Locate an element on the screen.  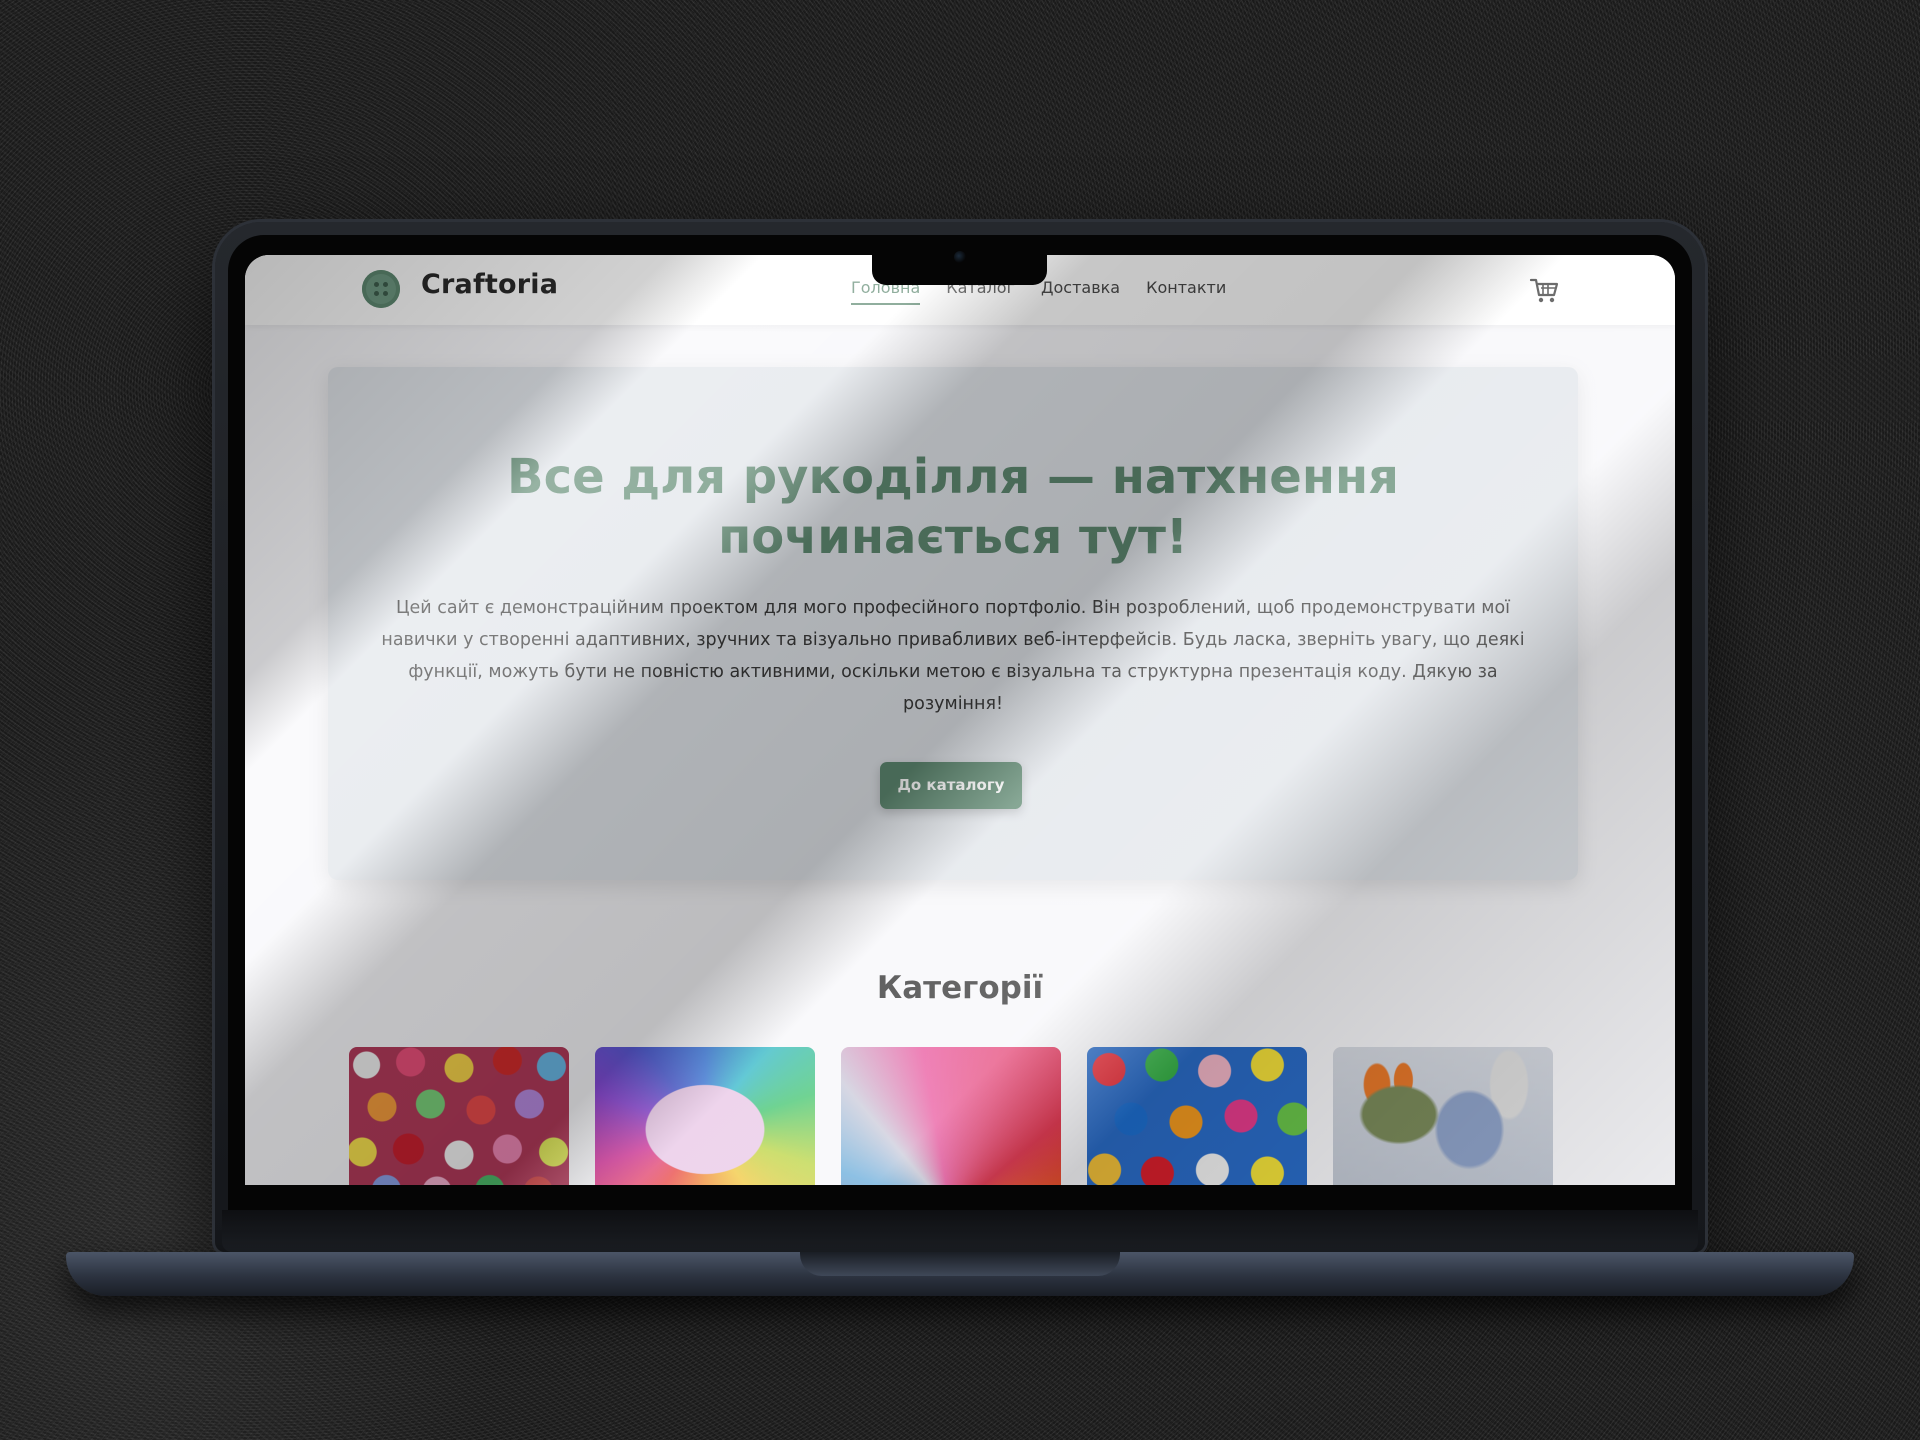
hero-title-line: починається тут! is located at coordinates (953, 537).